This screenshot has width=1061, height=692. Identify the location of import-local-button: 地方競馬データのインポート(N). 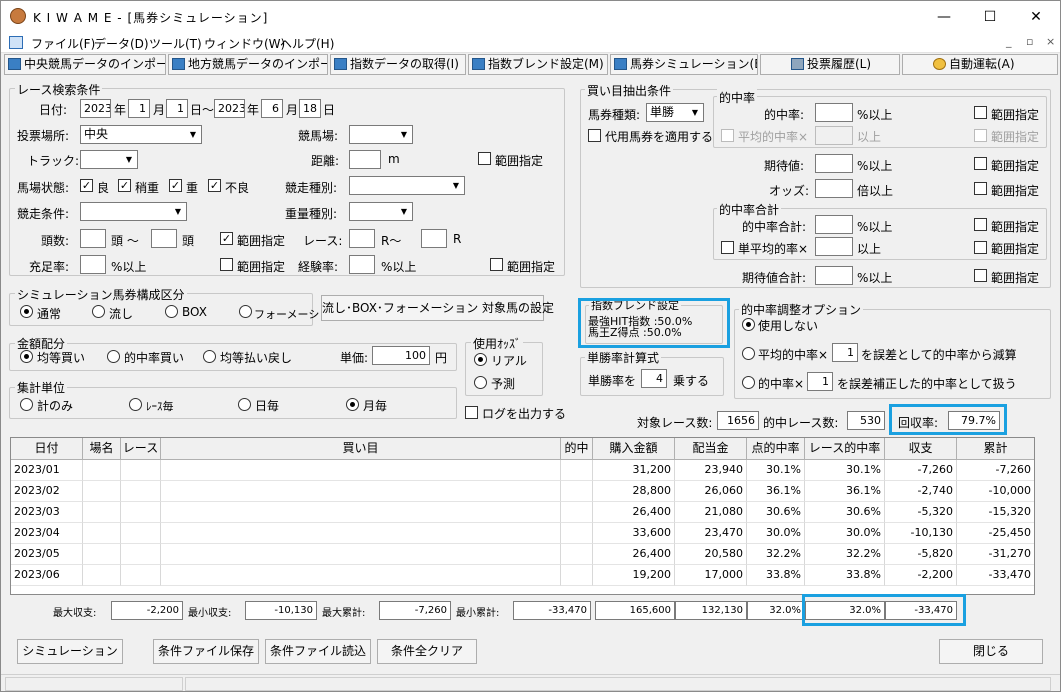
(248, 64).